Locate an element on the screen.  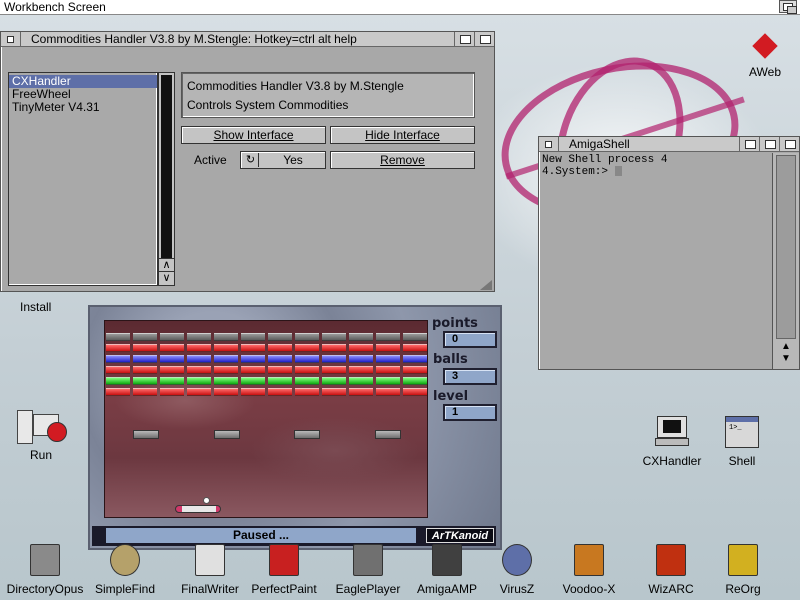
run-icon: Run is located at coordinates (41, 435).